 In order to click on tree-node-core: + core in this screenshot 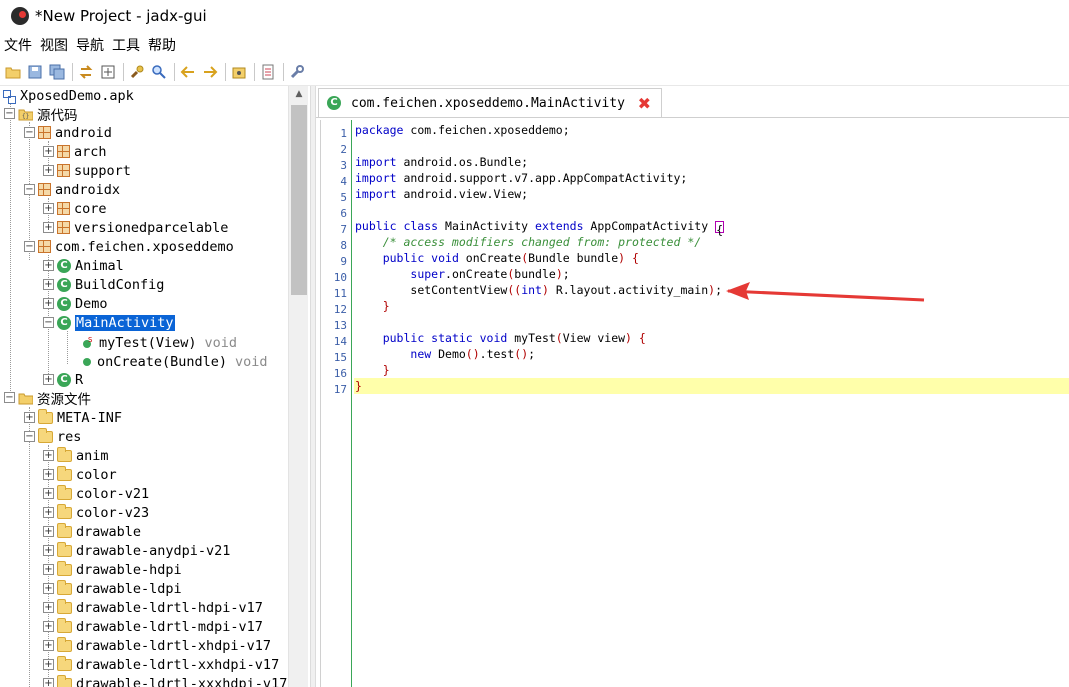, I will do `click(75, 208)`.